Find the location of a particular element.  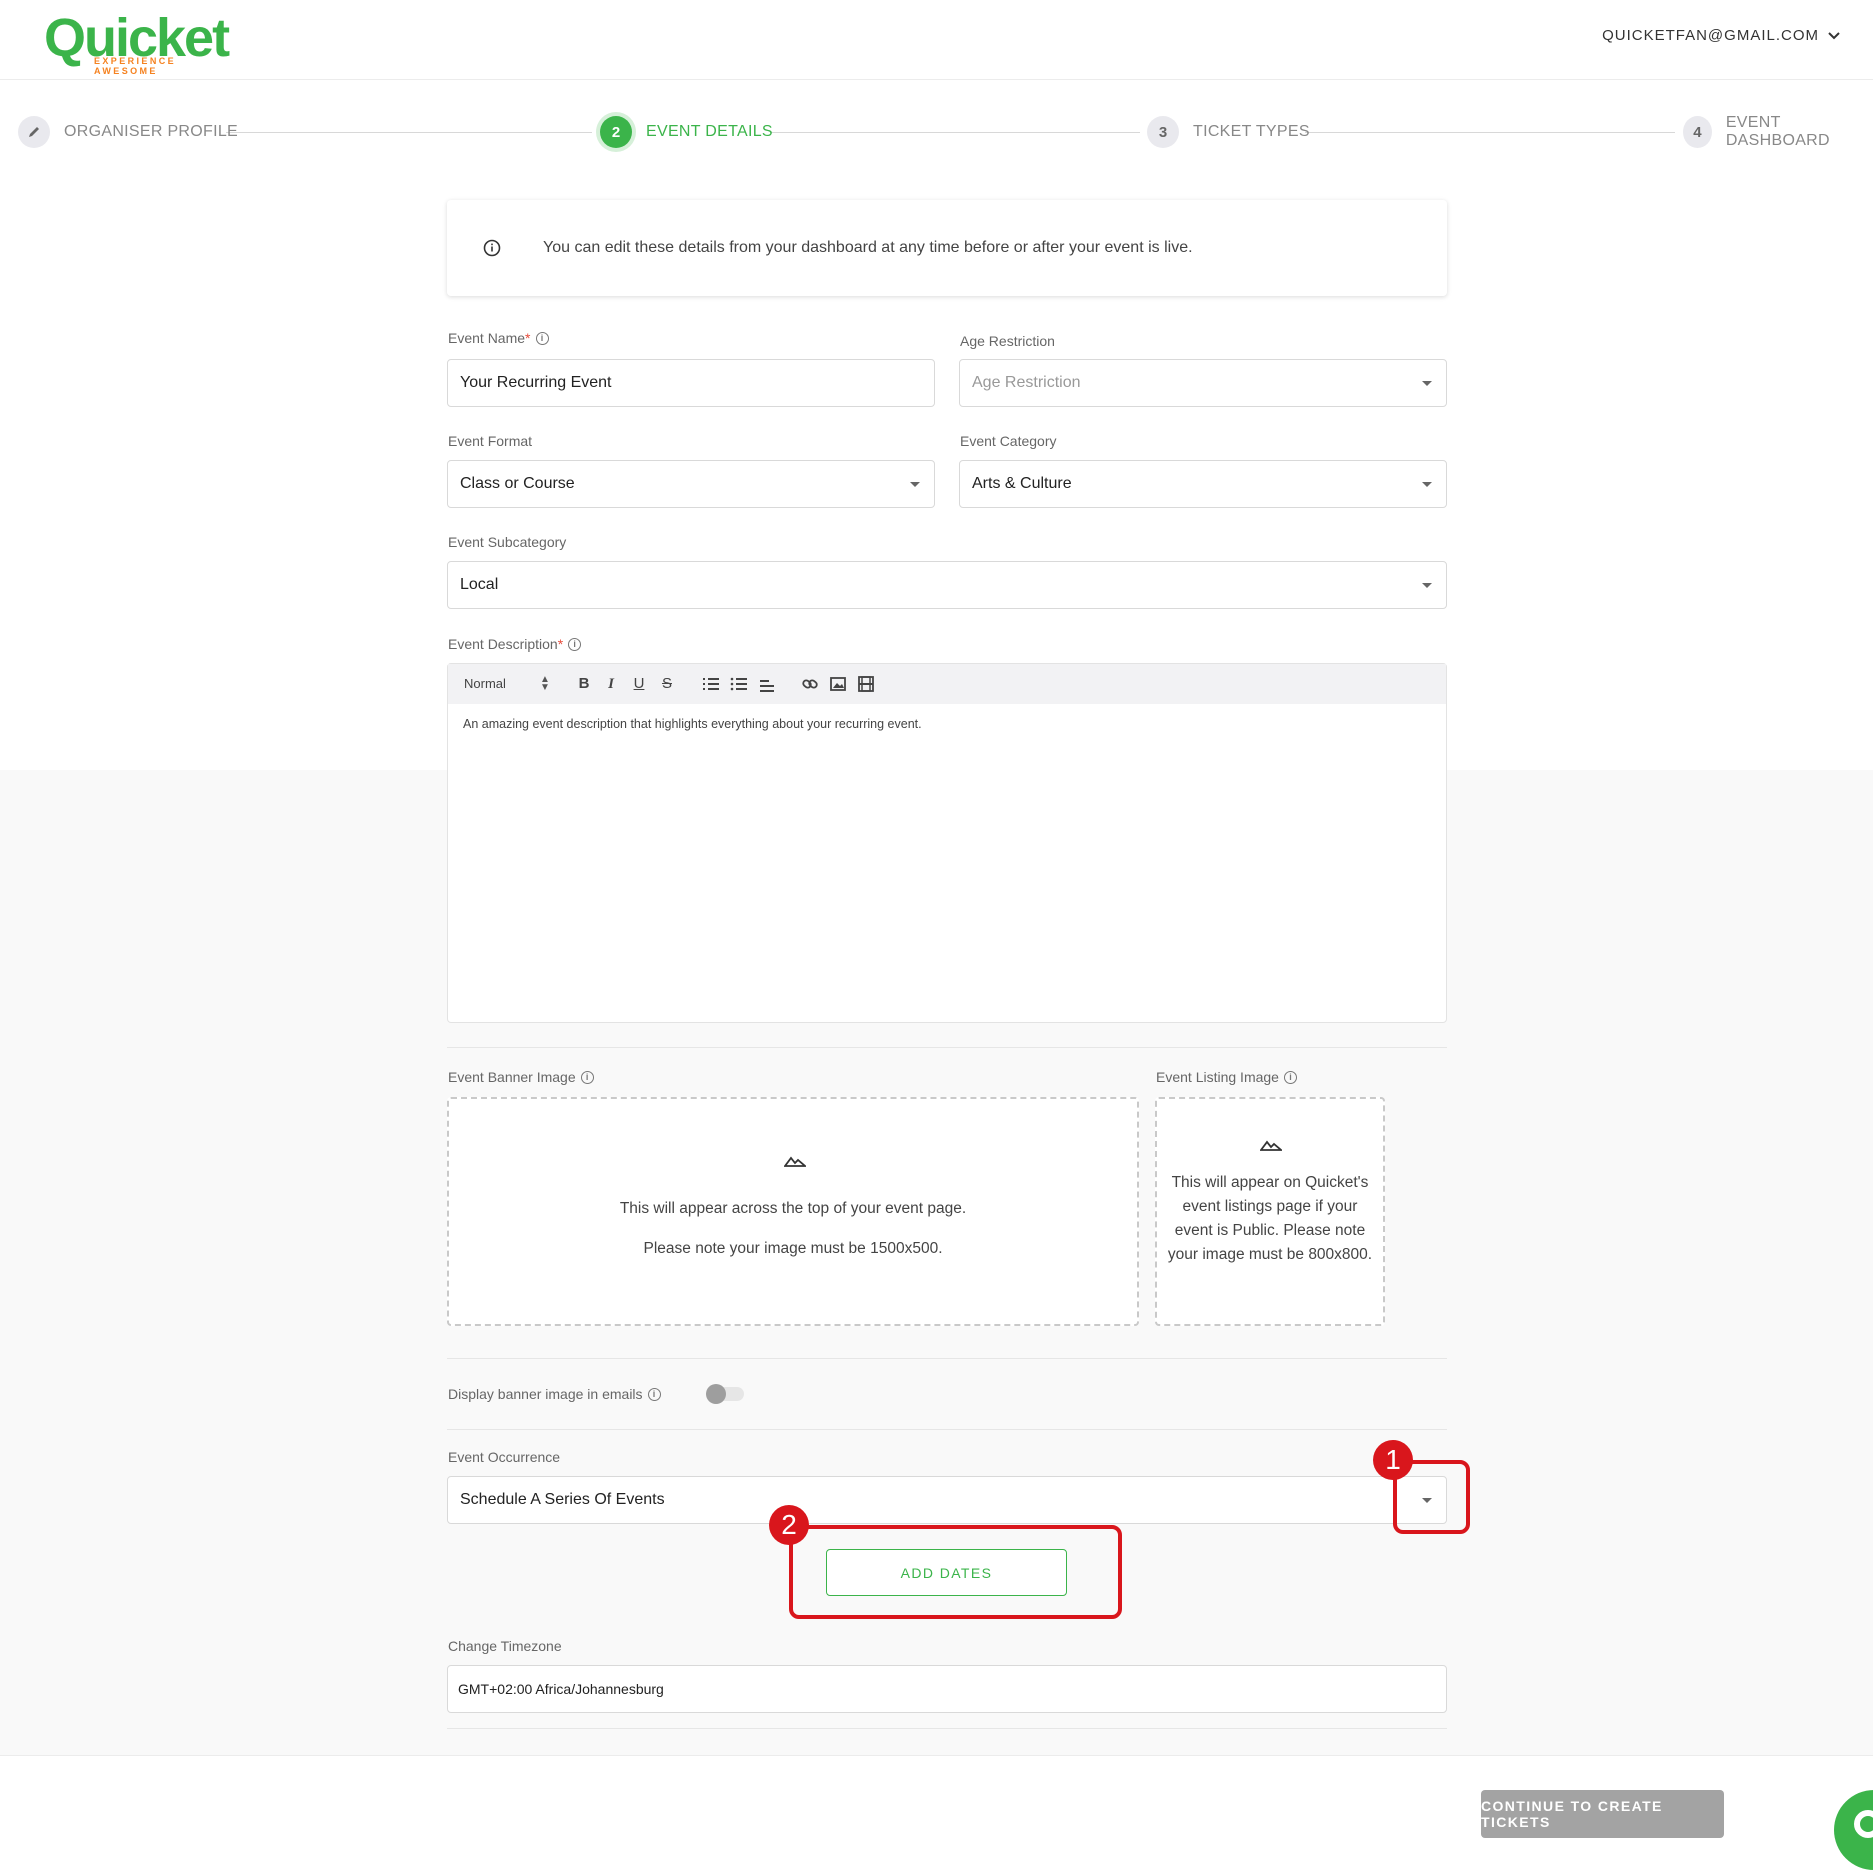

step-marker: 3 is located at coordinates (1163, 132).